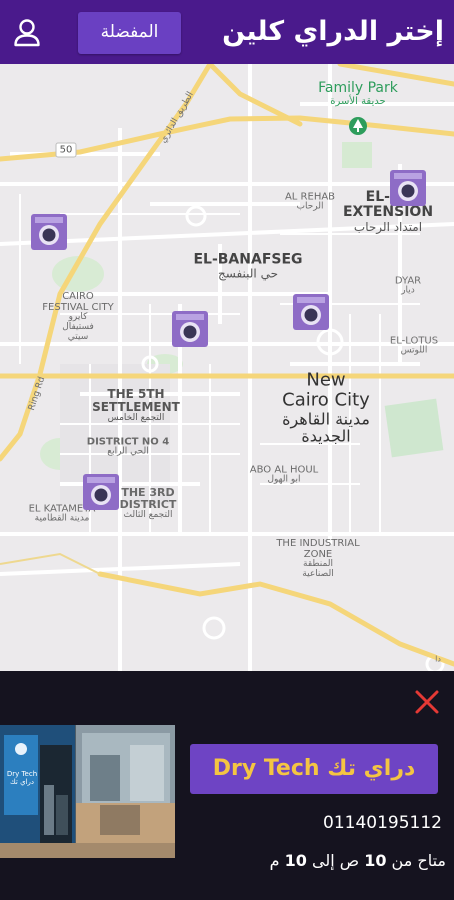 This screenshot has height=900, width=454. What do you see at coordinates (382, 823) in the screenshot?
I see `shop-phone: 01140195112` at bounding box center [382, 823].